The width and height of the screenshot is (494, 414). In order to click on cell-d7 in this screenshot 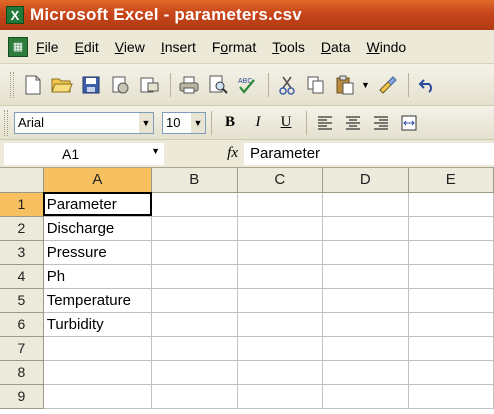, I will do `click(365, 348)`.